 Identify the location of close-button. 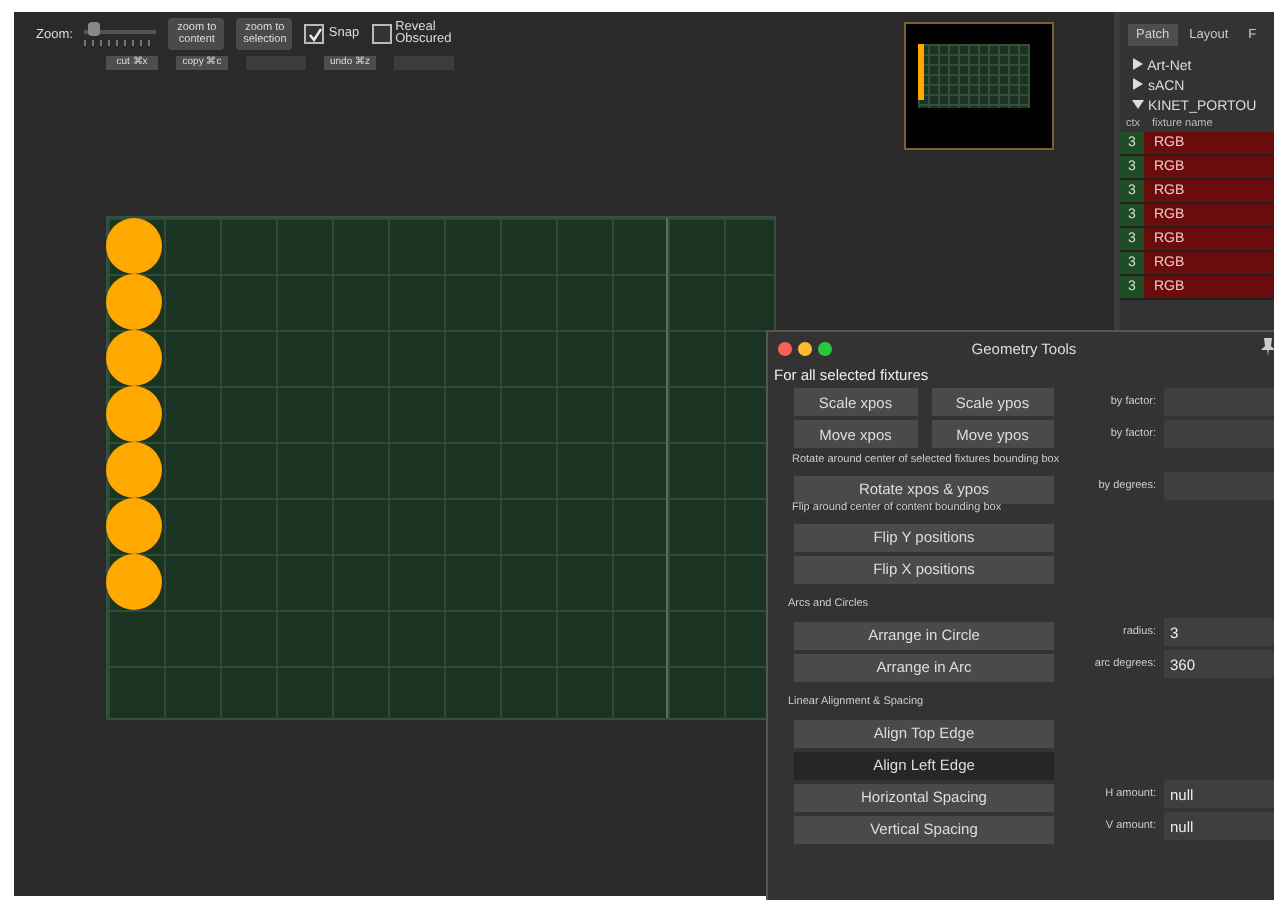
(785, 349).